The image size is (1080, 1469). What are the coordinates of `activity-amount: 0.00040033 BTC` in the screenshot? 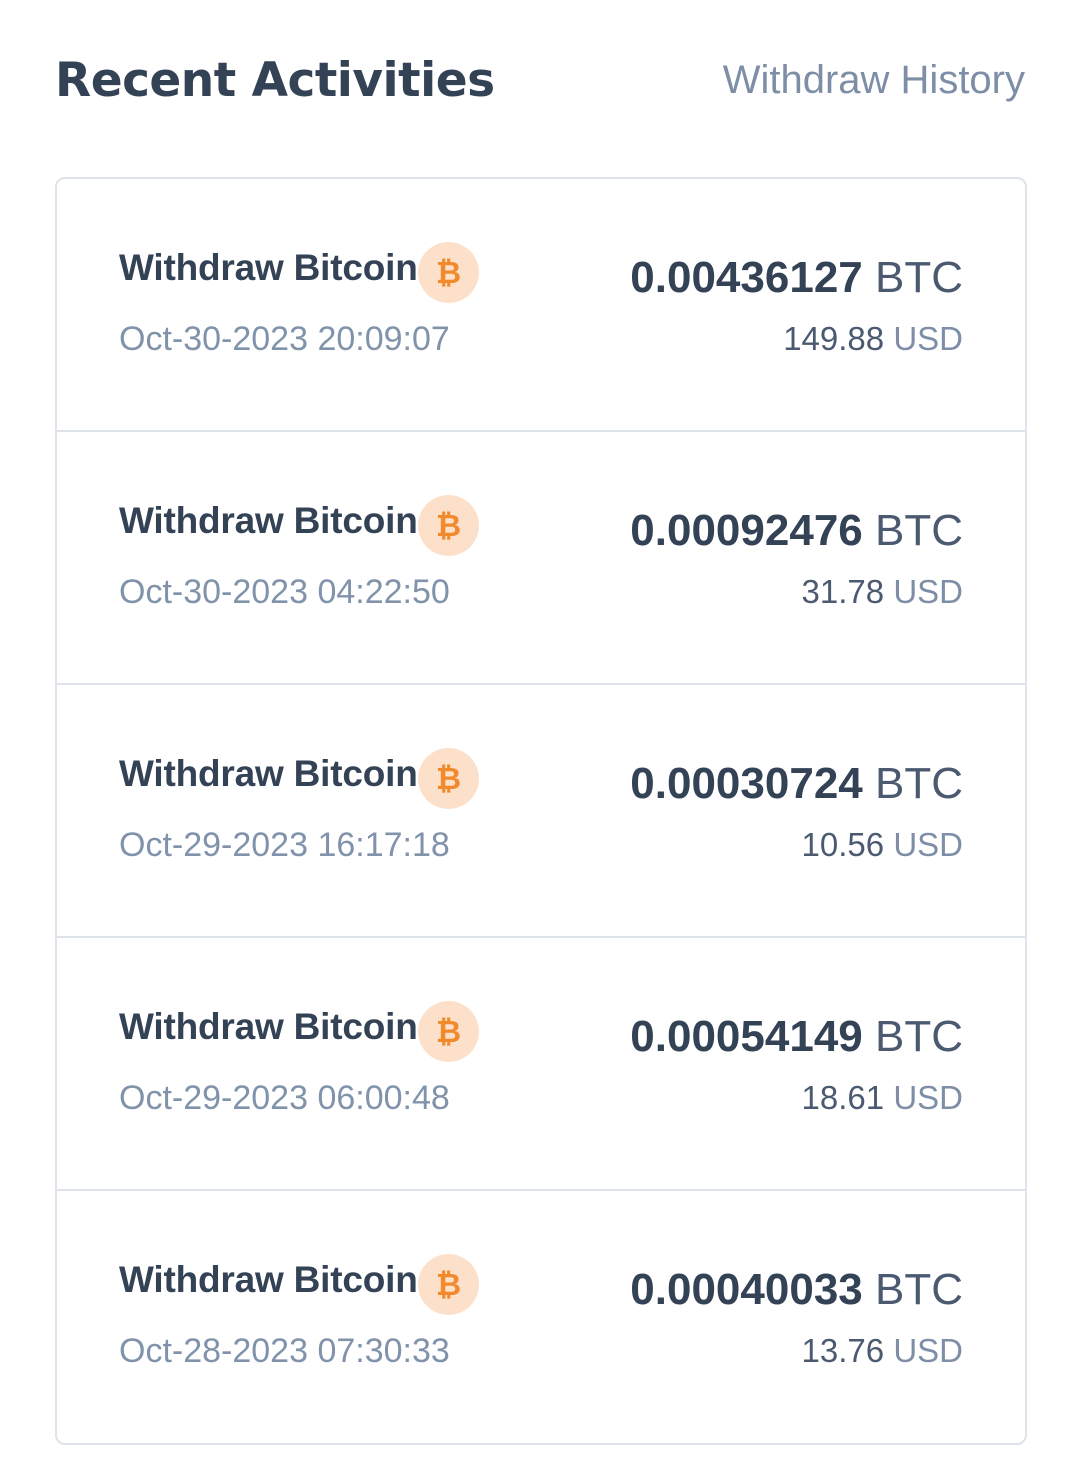 It's located at (796, 1290).